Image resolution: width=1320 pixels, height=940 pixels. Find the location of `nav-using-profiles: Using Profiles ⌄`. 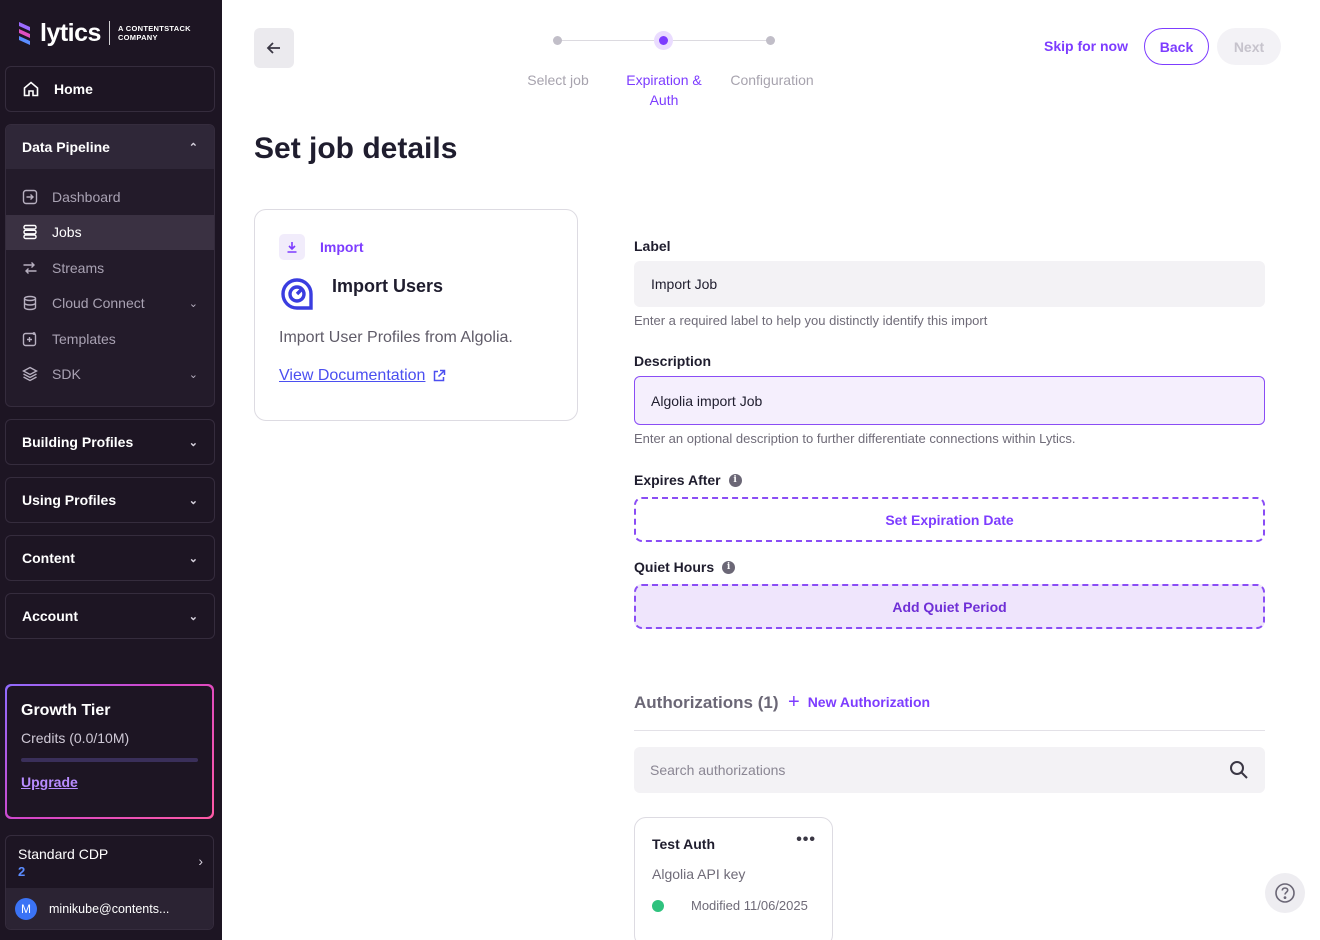

nav-using-profiles: Using Profiles ⌄ is located at coordinates (110, 500).